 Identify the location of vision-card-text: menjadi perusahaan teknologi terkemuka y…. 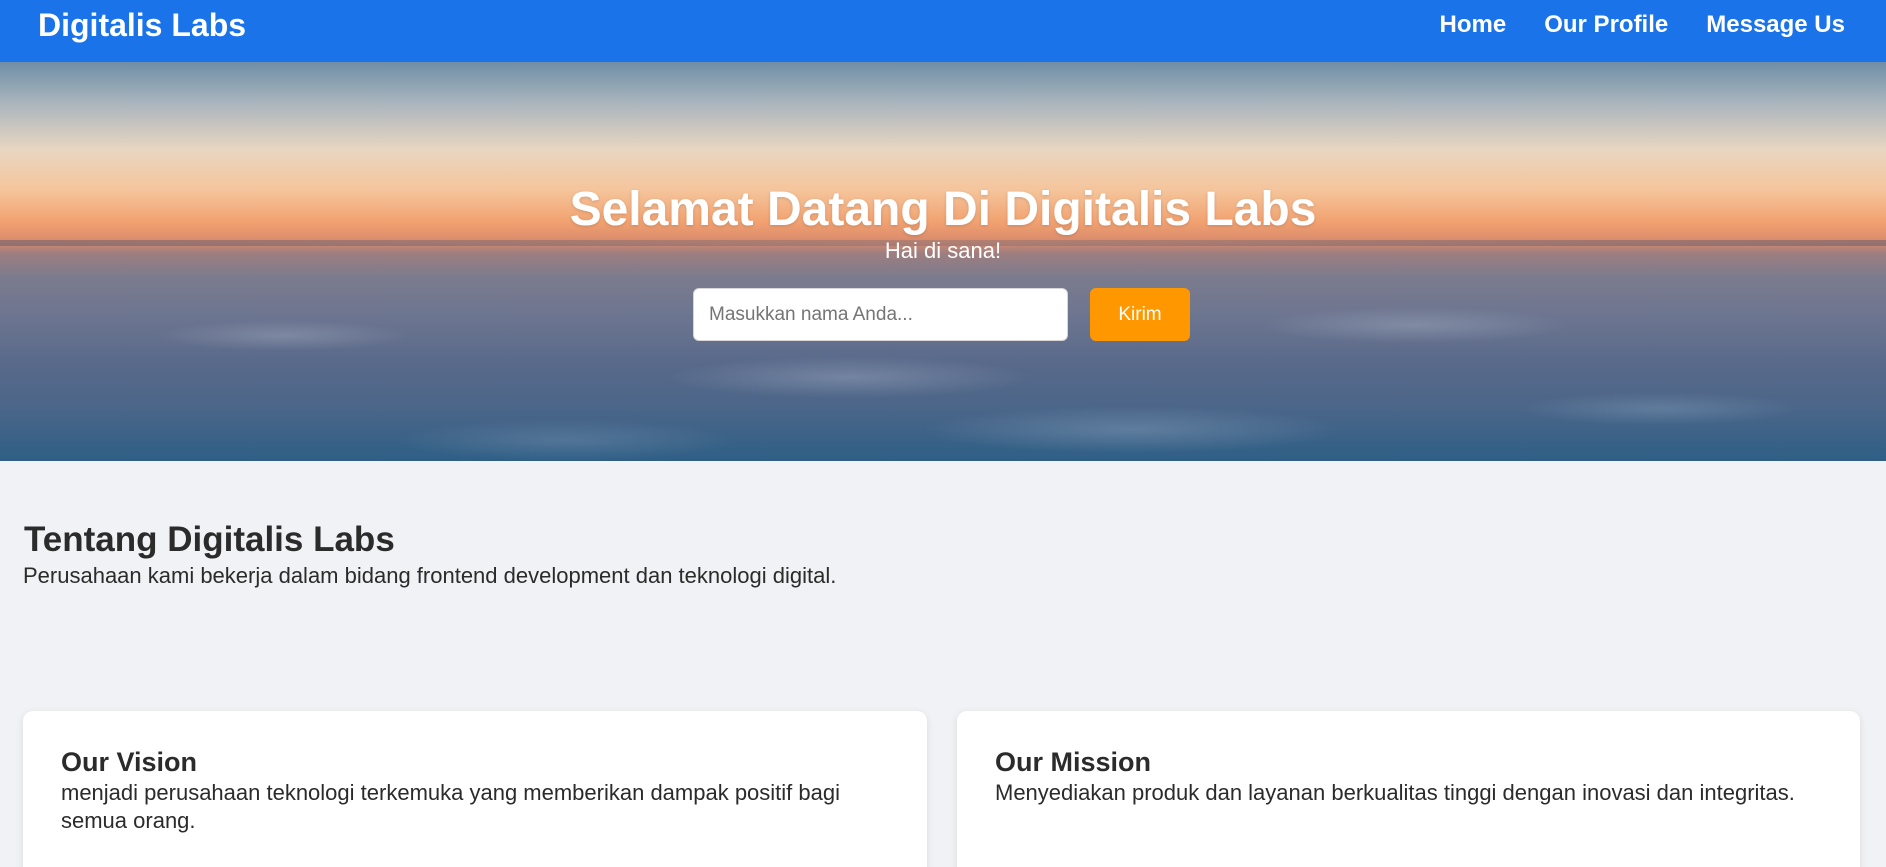
(451, 806).